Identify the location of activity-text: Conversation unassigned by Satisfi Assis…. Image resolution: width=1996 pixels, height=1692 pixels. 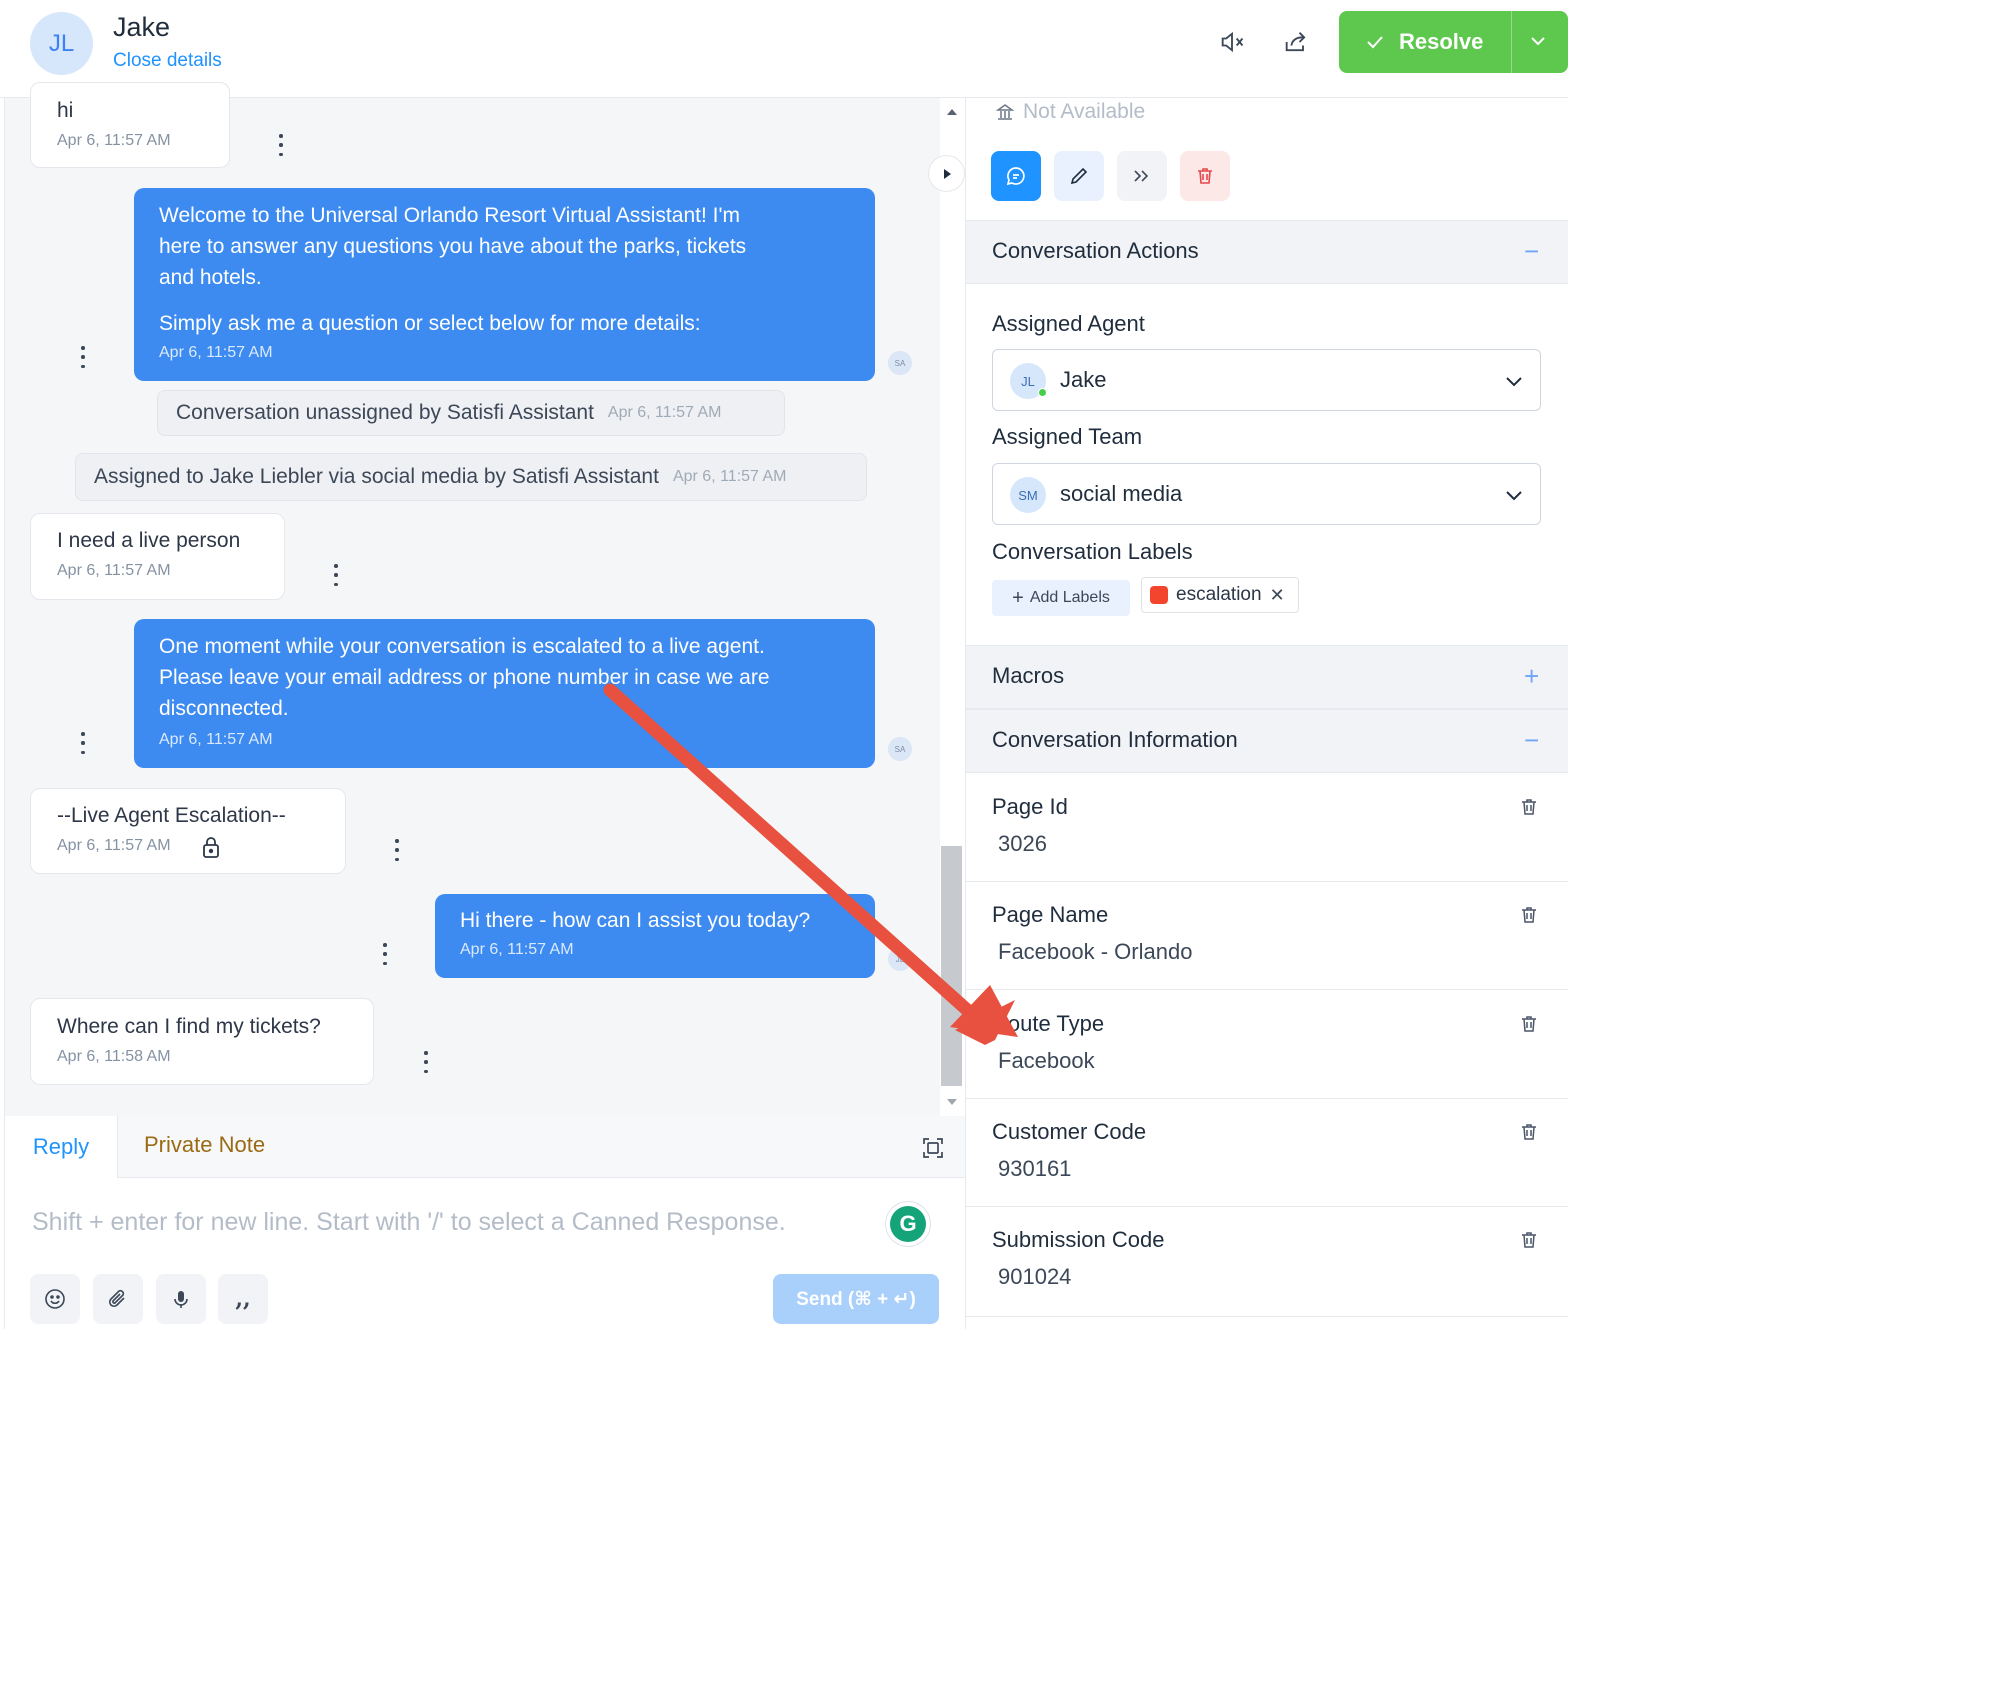
(385, 412).